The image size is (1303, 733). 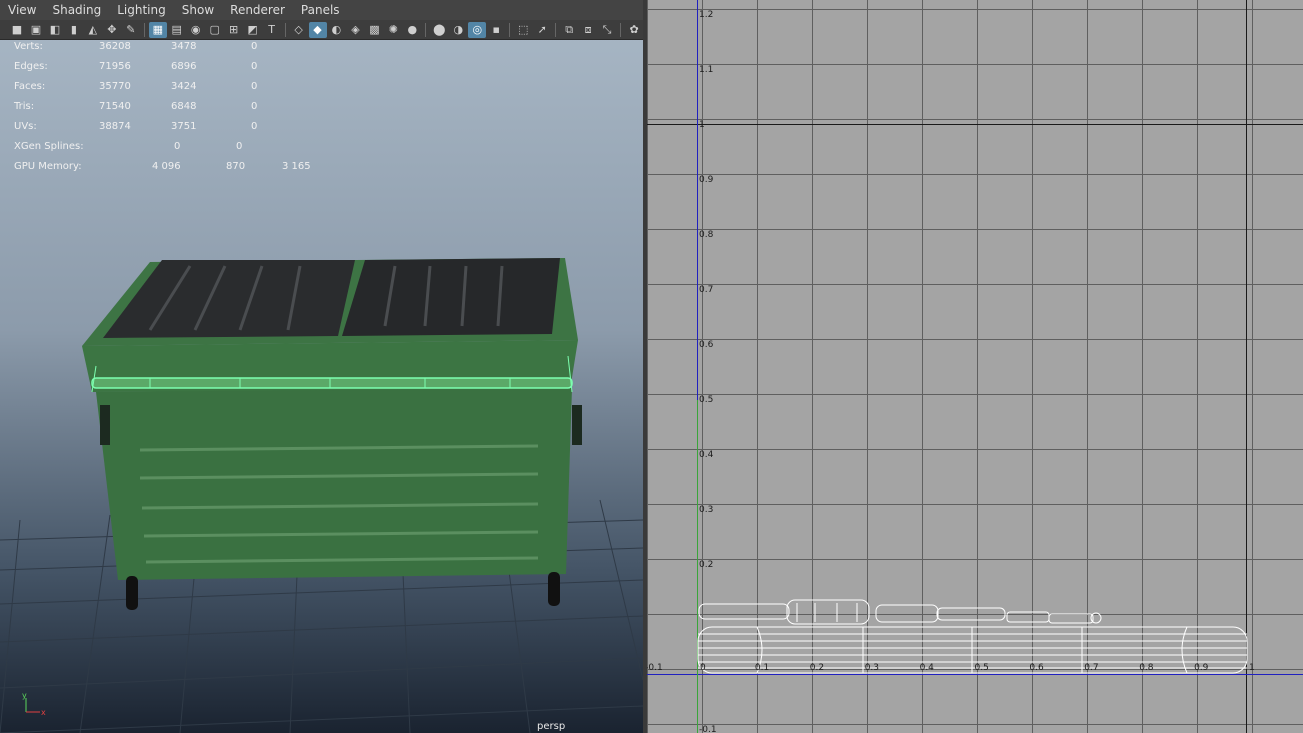 I want to click on stat-tris: Tris: 71540 6848 0, so click(x=174, y=110).